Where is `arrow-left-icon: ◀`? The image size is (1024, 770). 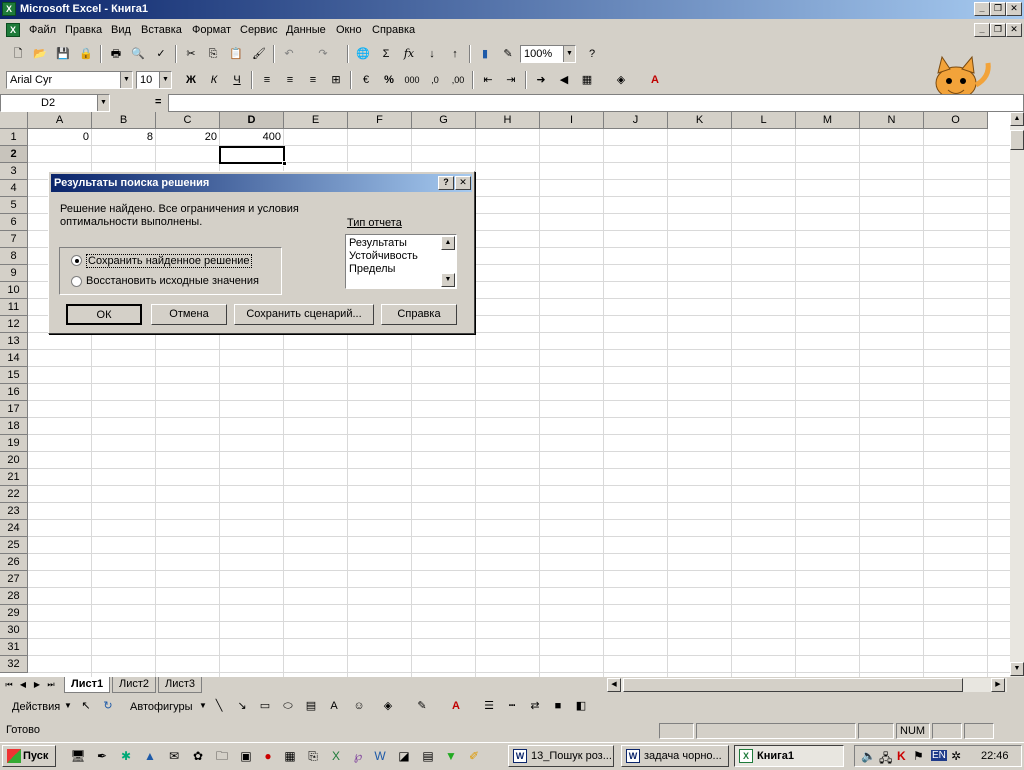
arrow-left-icon: ◀ is located at coordinates (564, 80).